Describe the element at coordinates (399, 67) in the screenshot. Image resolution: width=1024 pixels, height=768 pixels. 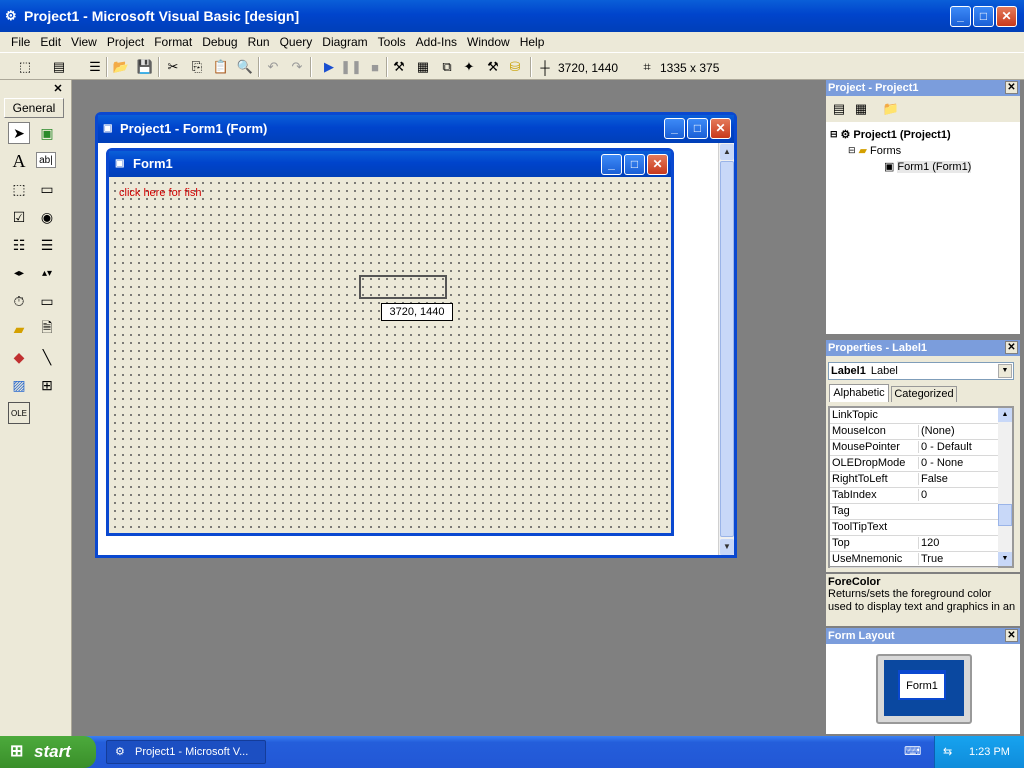
I see `project-explorer-icon: ⚒` at that location.